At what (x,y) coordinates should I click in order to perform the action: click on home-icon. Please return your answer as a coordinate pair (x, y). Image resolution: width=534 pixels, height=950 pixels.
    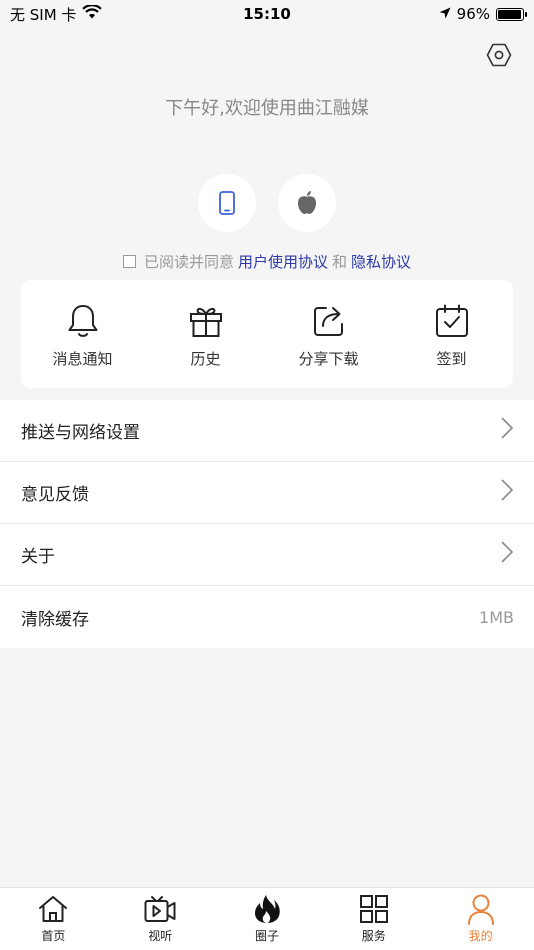
    Looking at the image, I should click on (53, 909).